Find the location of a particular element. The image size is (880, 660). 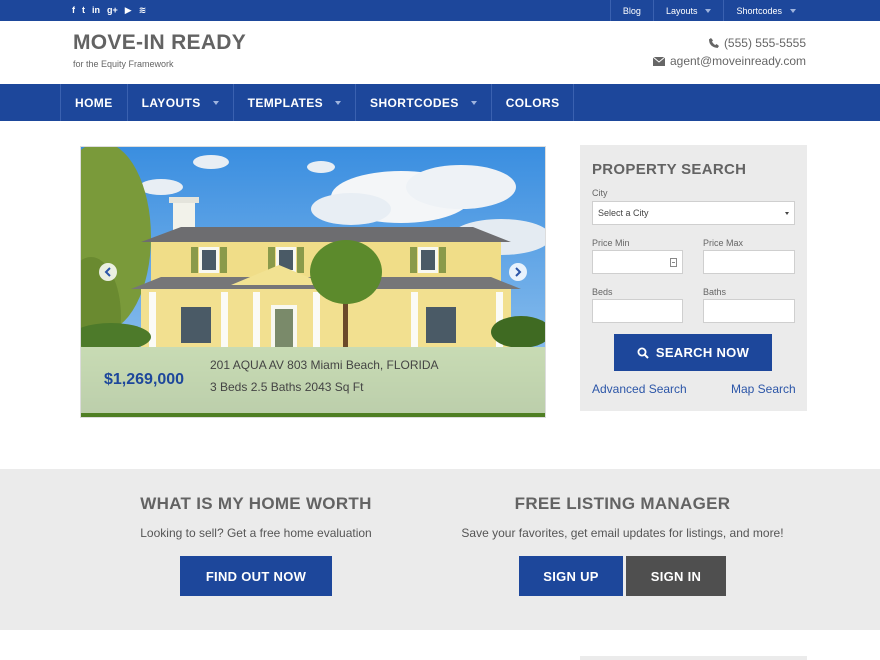

phone-row: (555) 555-5555 is located at coordinates (729, 43).